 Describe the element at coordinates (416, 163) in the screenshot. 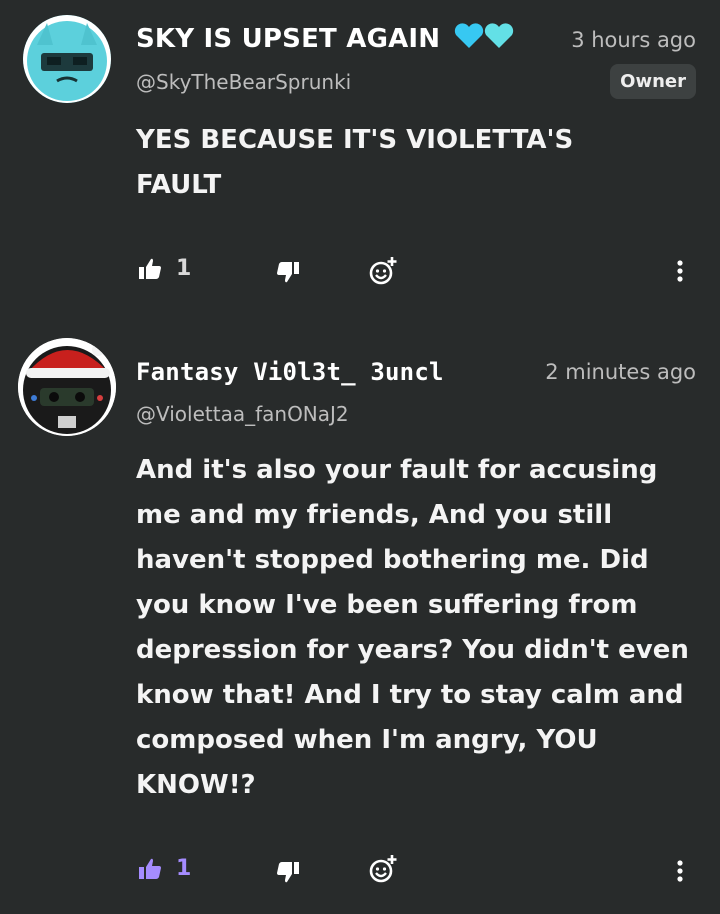

I see `comment-text: YES BECAUSE IT'S VIOLETTA'S FAULT` at that location.